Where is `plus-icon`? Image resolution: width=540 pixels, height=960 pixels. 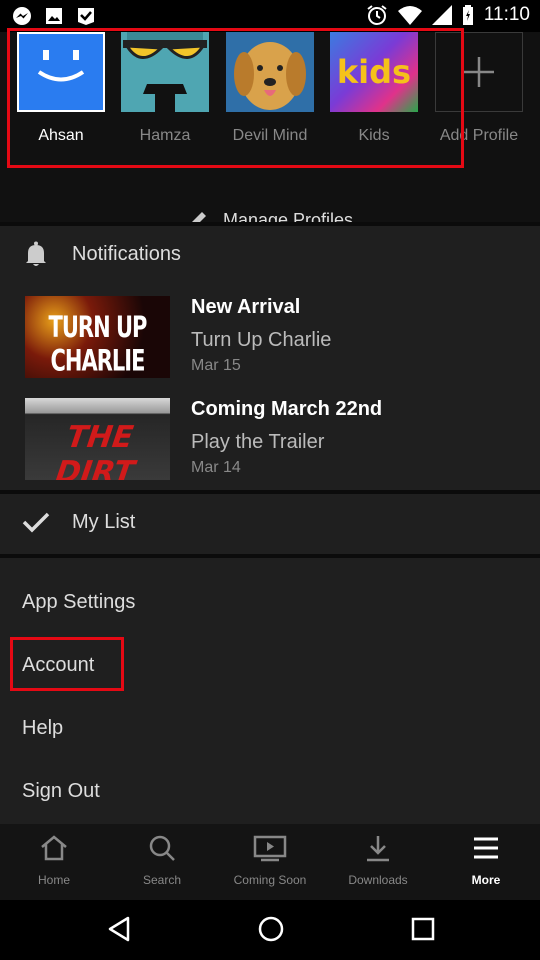
plus-icon is located at coordinates (479, 72).